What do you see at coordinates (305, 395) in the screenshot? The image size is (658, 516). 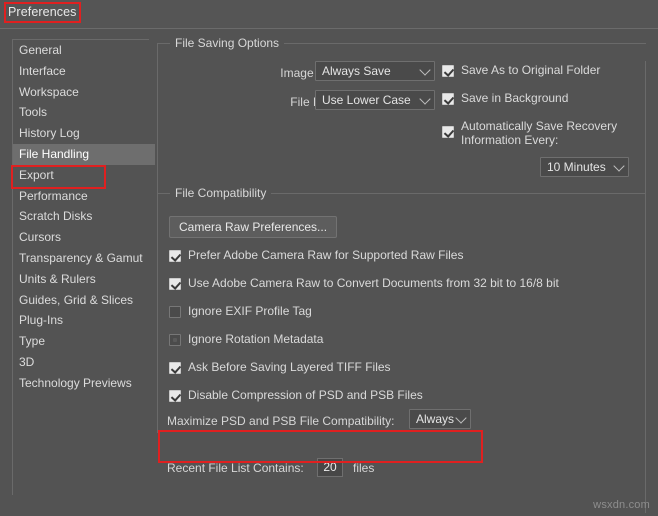 I see `disable-compression-label: Disable Compression of PSD and PSB Files` at bounding box center [305, 395].